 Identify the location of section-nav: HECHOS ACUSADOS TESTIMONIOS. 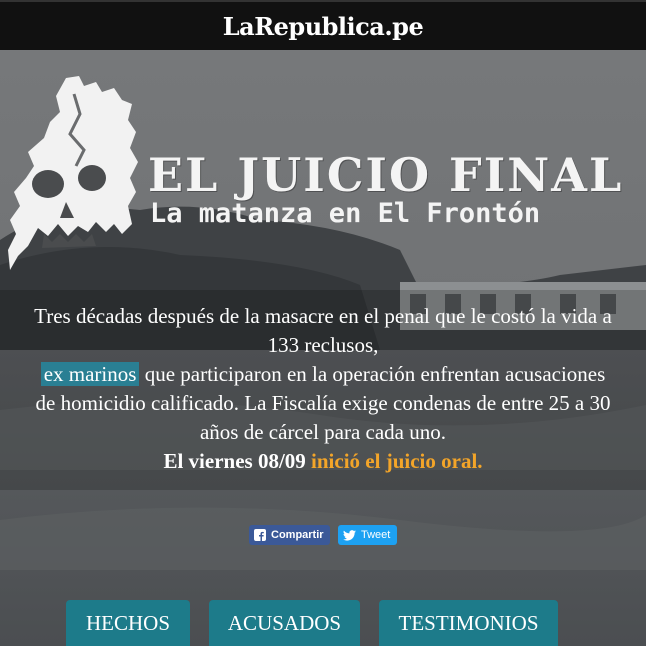
(323, 623).